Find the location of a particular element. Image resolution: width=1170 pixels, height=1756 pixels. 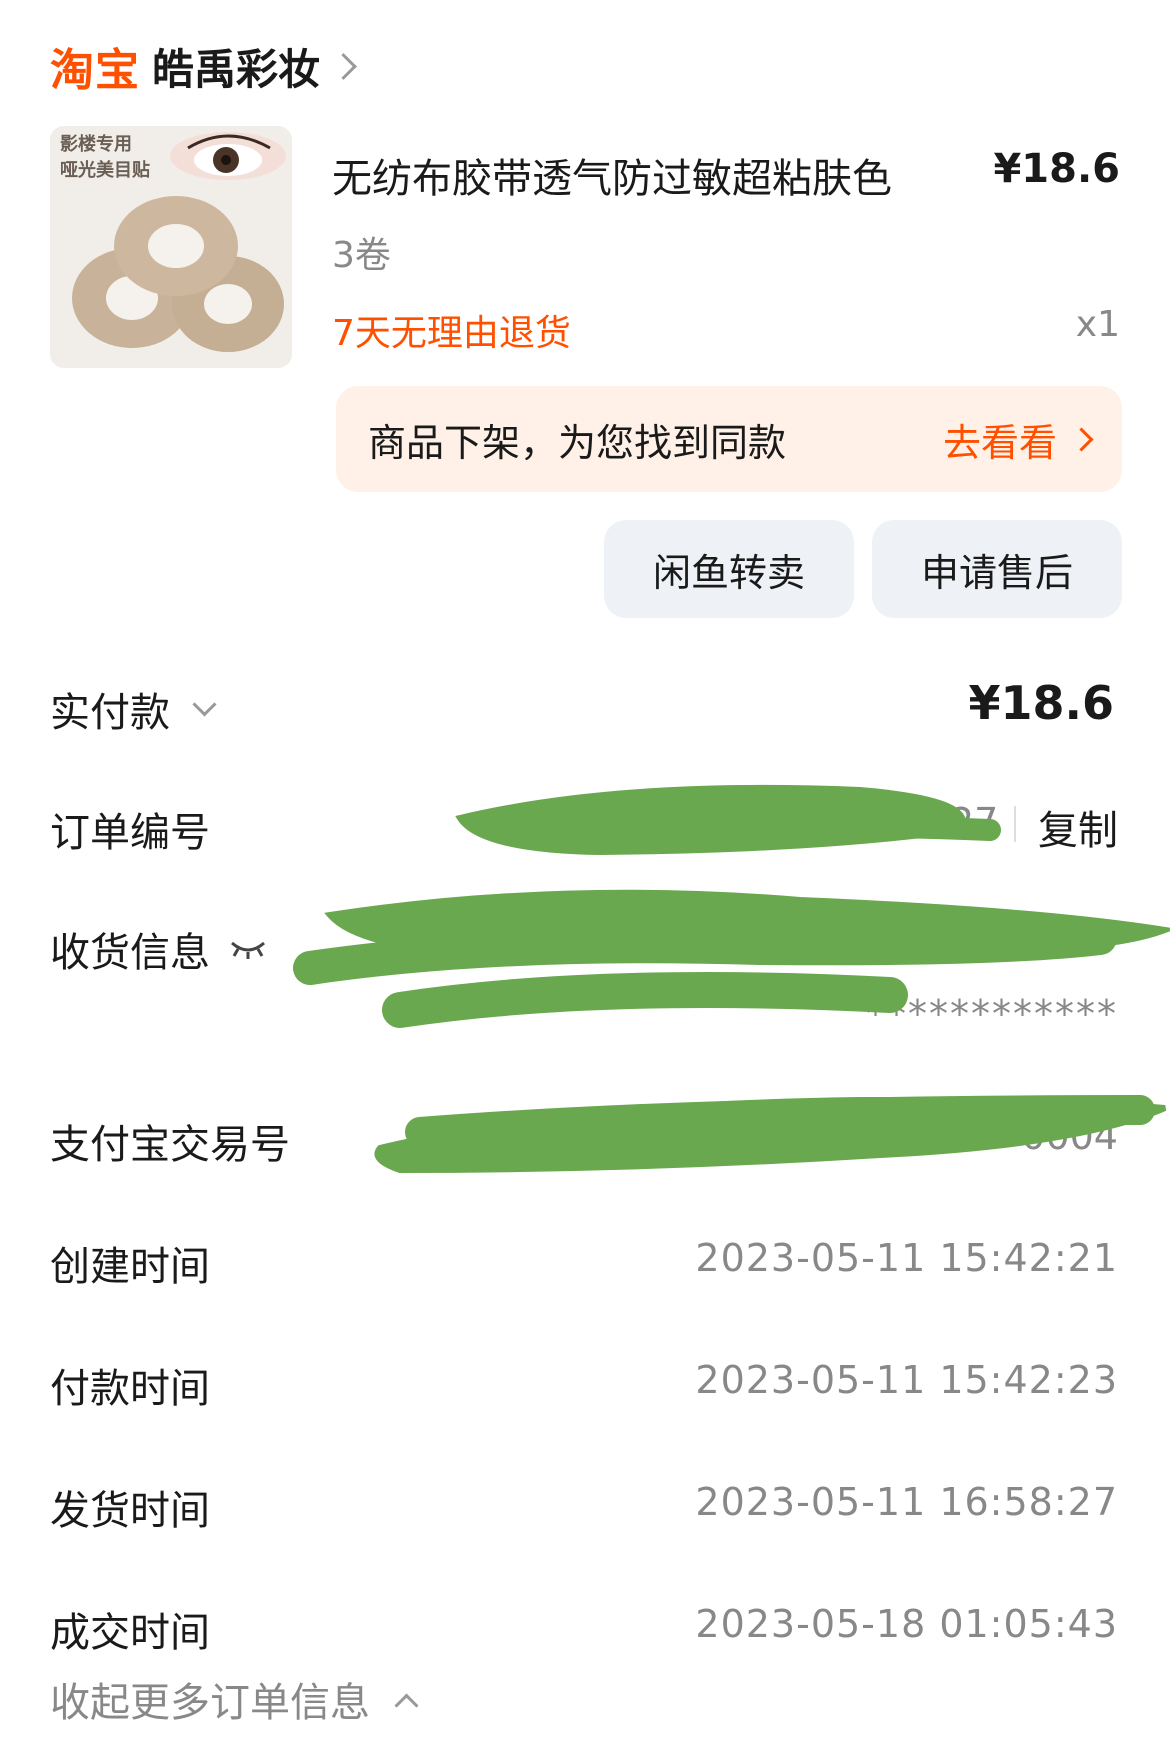

alipay-no-label: 支付宝交易号 is located at coordinates (170, 1145).